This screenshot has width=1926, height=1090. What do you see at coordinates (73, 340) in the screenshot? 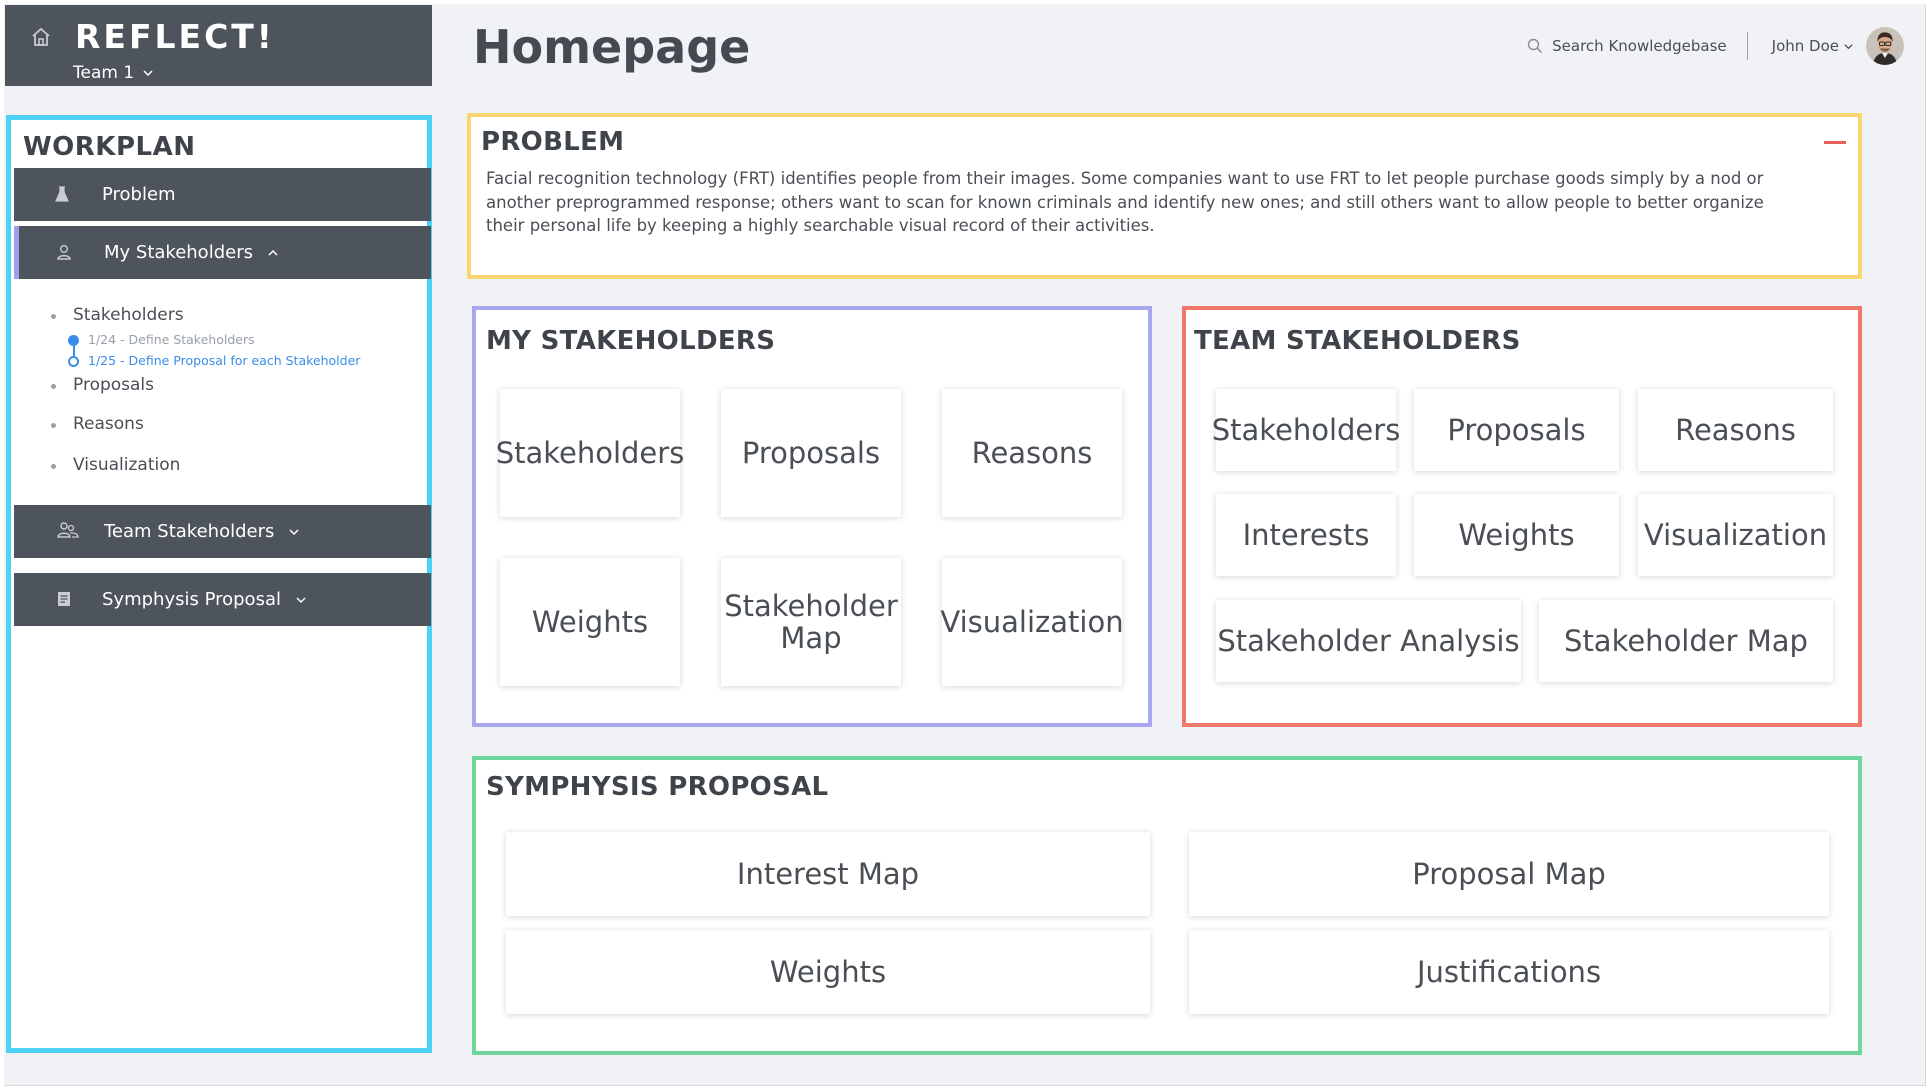
I see `step-done-icon` at bounding box center [73, 340].